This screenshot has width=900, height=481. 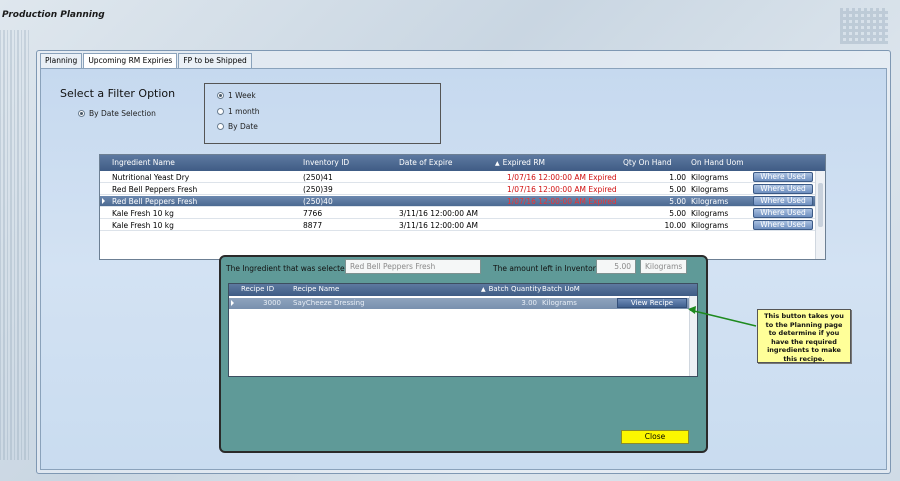 What do you see at coordinates (130, 61) in the screenshot?
I see `tab-upcoming-rm-expiries: Upcoming RM Expiries` at bounding box center [130, 61].